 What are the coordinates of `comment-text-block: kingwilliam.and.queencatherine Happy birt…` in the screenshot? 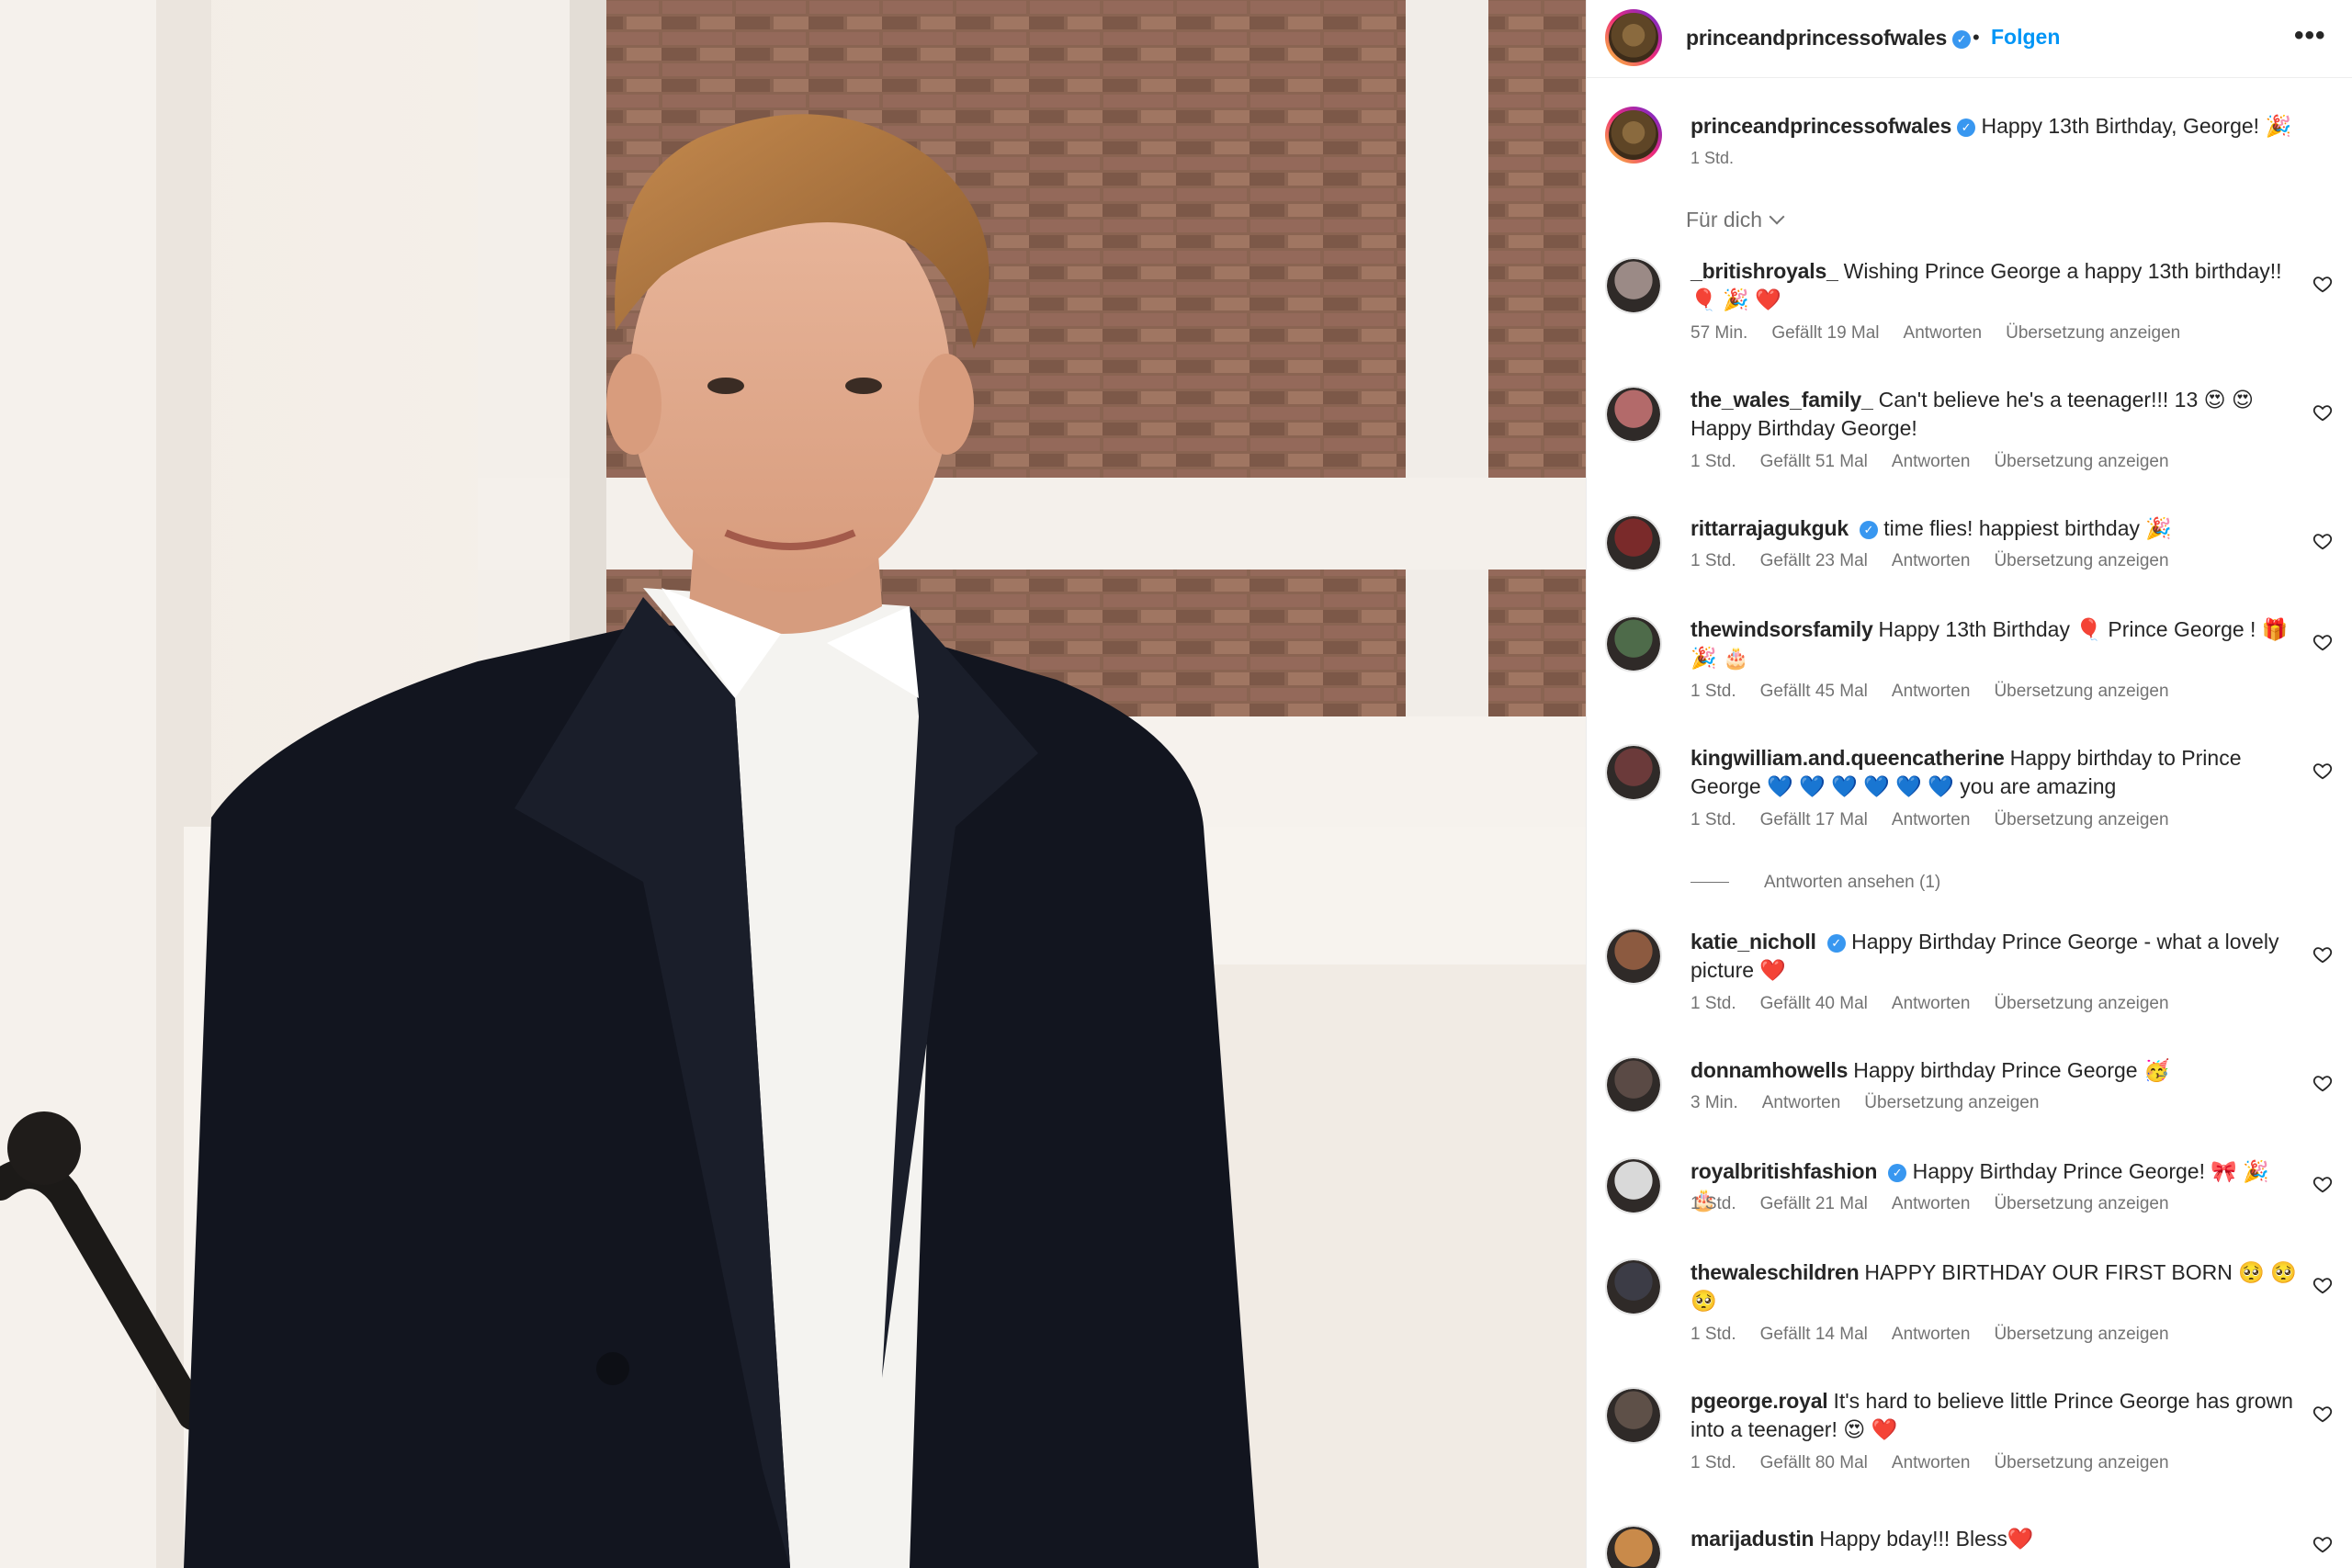 It's located at (1993, 773).